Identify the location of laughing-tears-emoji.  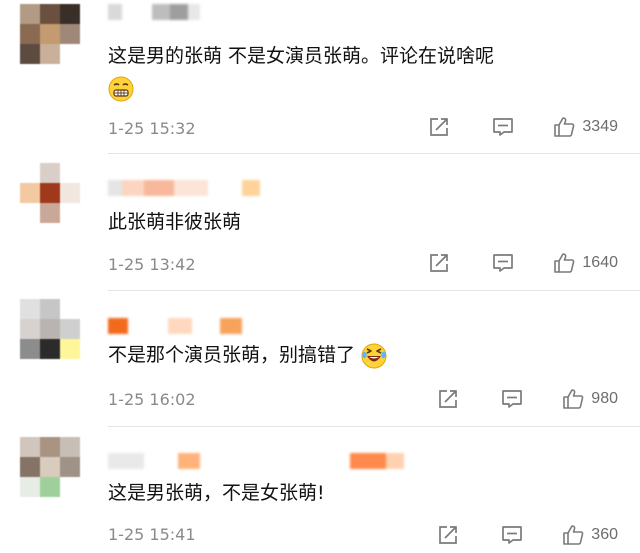
(374, 356).